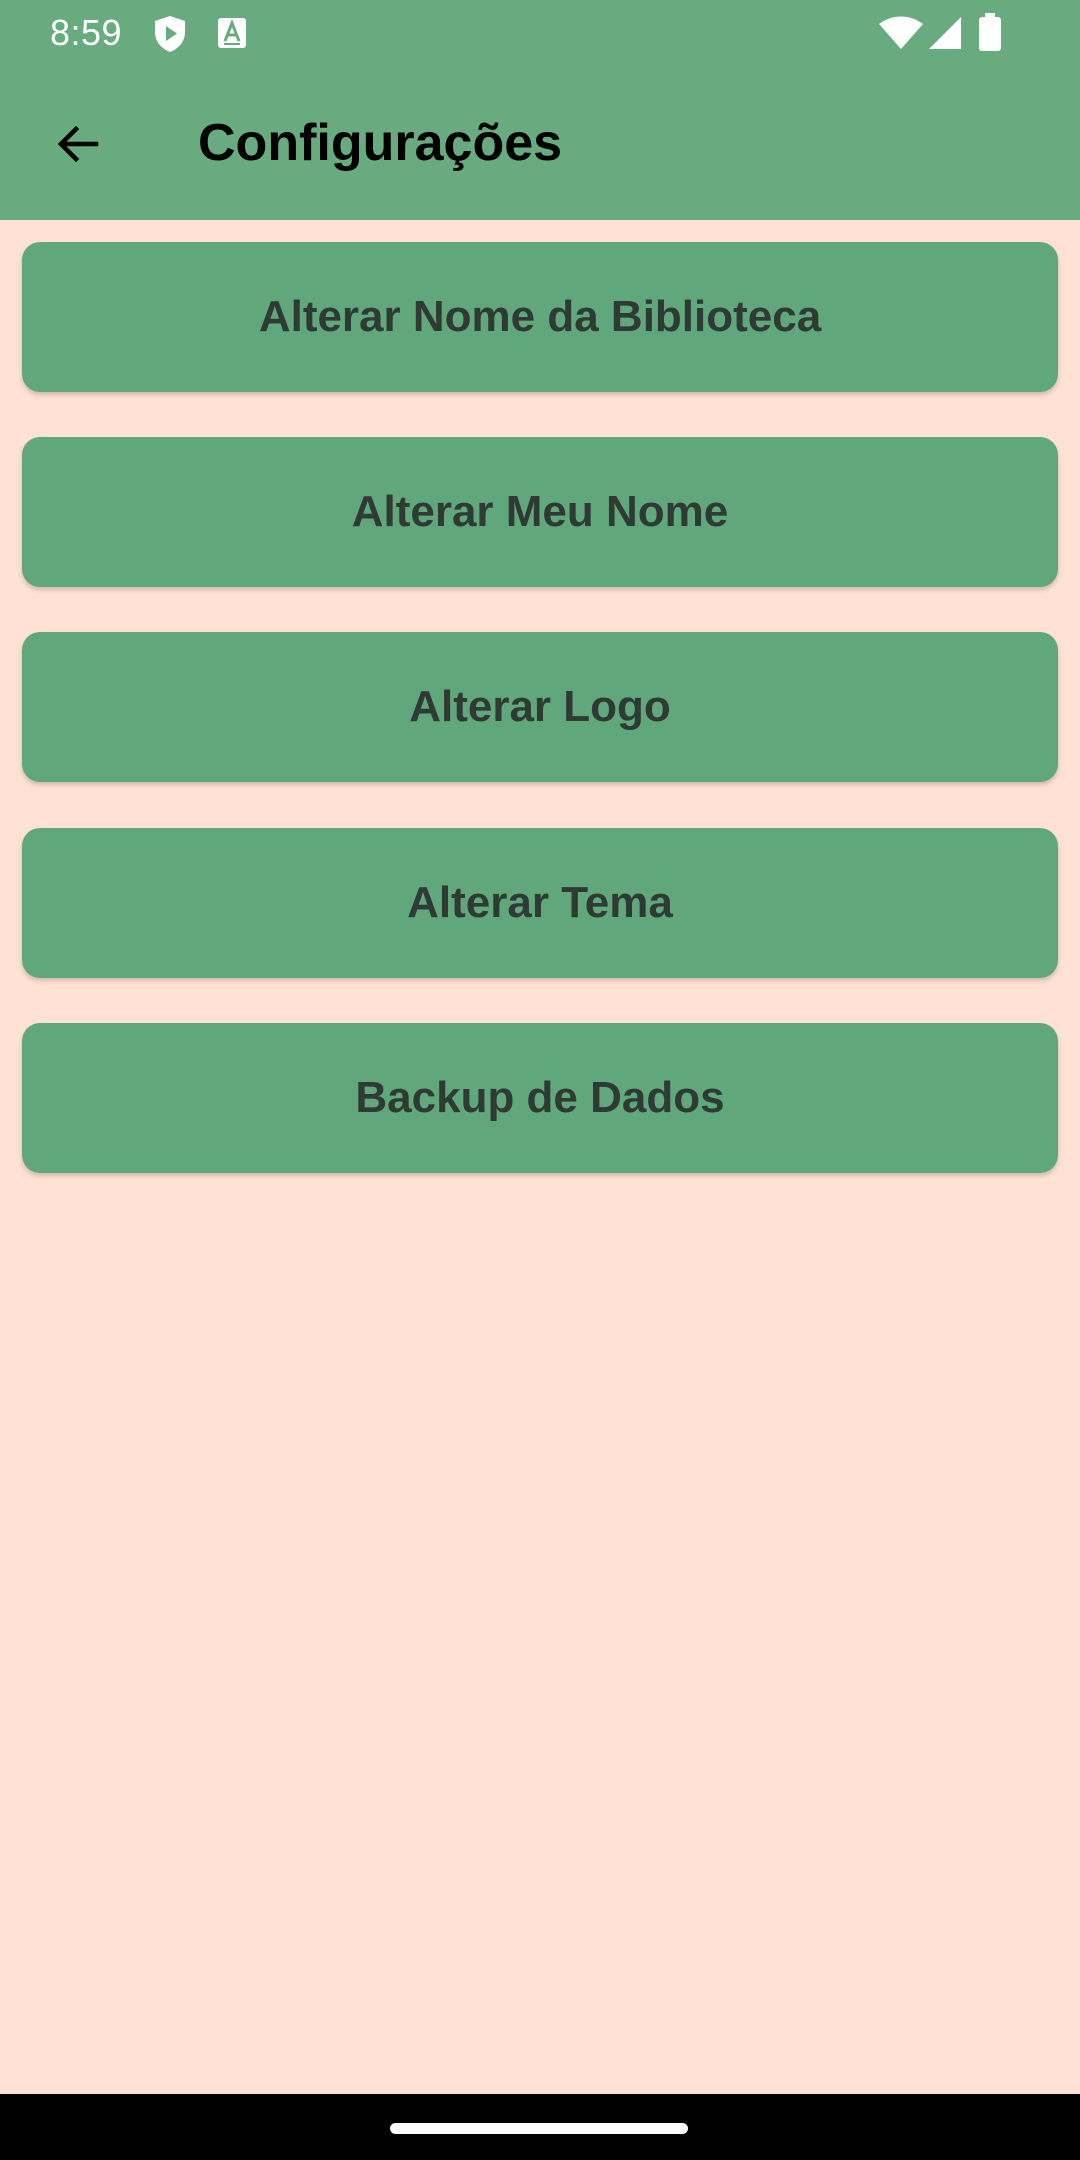  What do you see at coordinates (901, 32) in the screenshot?
I see `wifi-icon` at bounding box center [901, 32].